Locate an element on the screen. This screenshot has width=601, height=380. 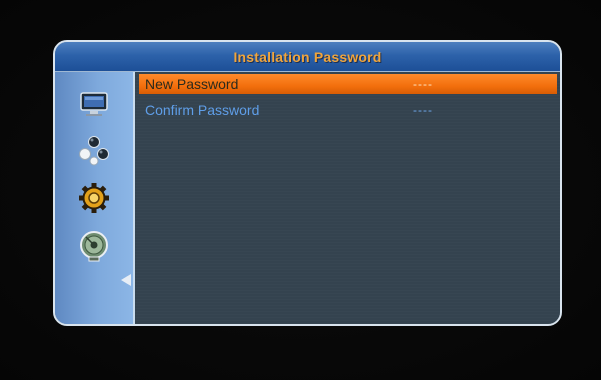
channel-balls-icon is located at coordinates (94, 150).